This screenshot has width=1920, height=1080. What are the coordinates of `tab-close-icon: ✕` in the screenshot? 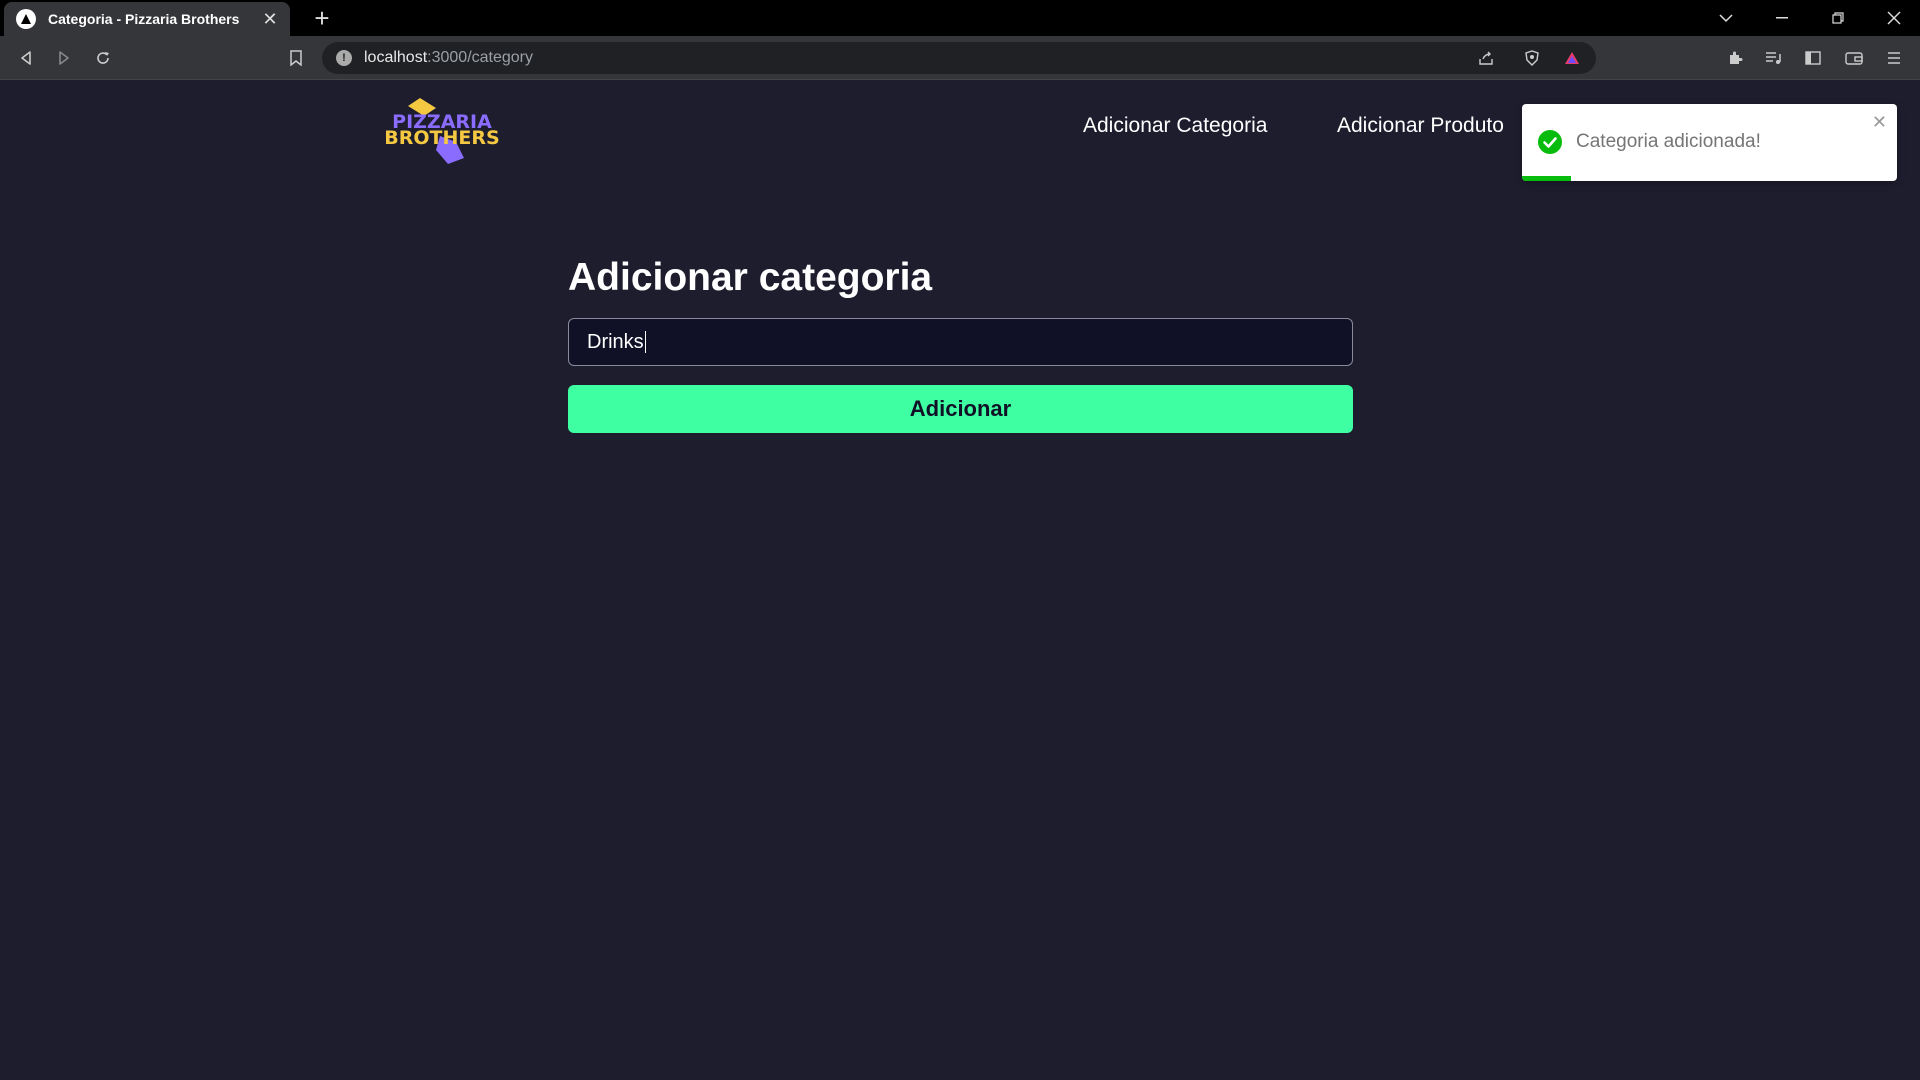 It's located at (270, 19).